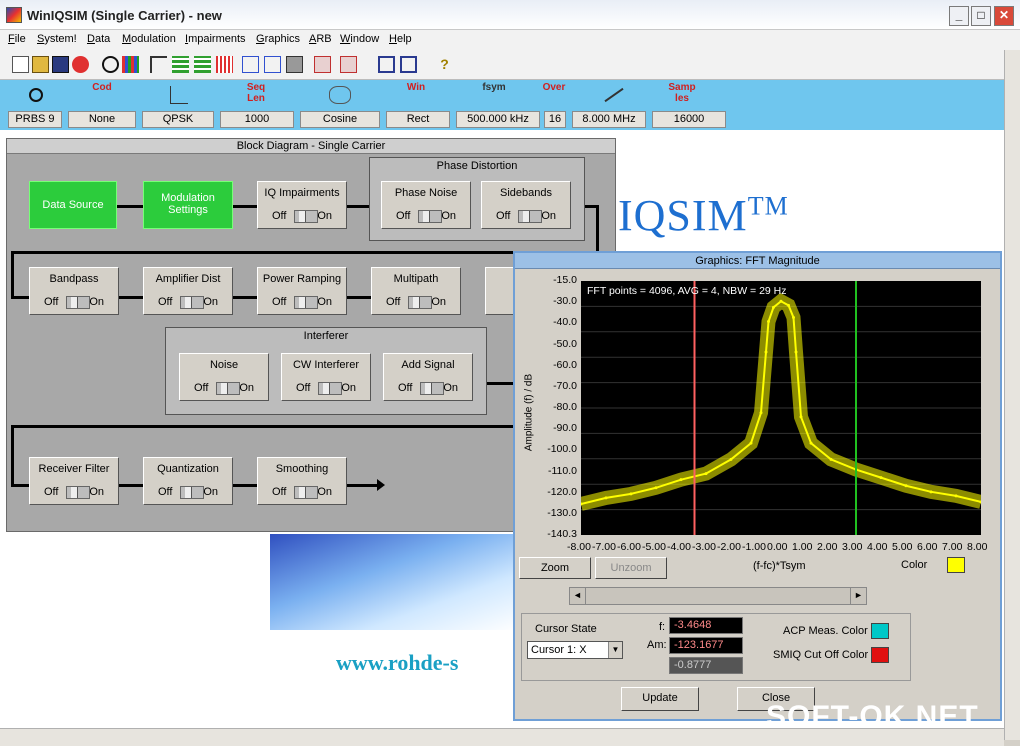 This screenshot has height=746, width=1020. Describe the element at coordinates (408, 64) in the screenshot. I see `tile-vertical-icon` at that location.